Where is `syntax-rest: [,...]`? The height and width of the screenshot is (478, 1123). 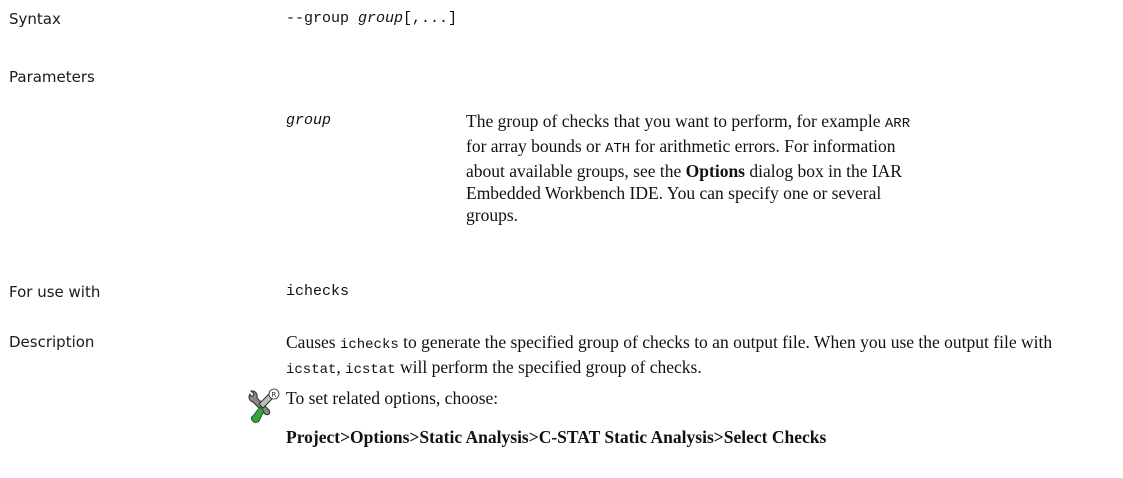 syntax-rest: [,...] is located at coordinates (430, 18).